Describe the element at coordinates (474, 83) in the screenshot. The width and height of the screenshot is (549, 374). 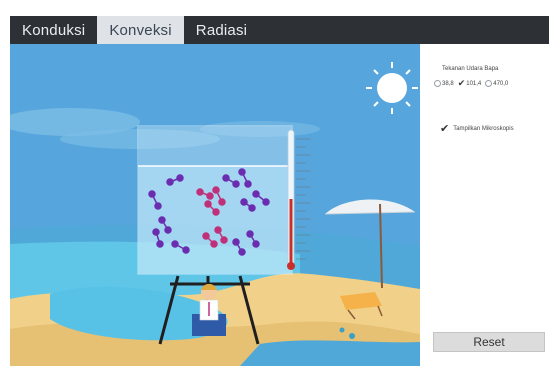
I see `pressure-option-label: 101,4` at that location.